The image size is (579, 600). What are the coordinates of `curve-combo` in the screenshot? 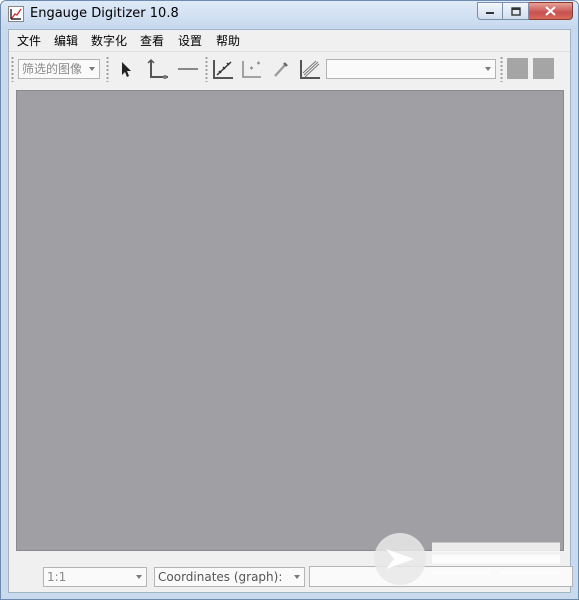 It's located at (411, 69).